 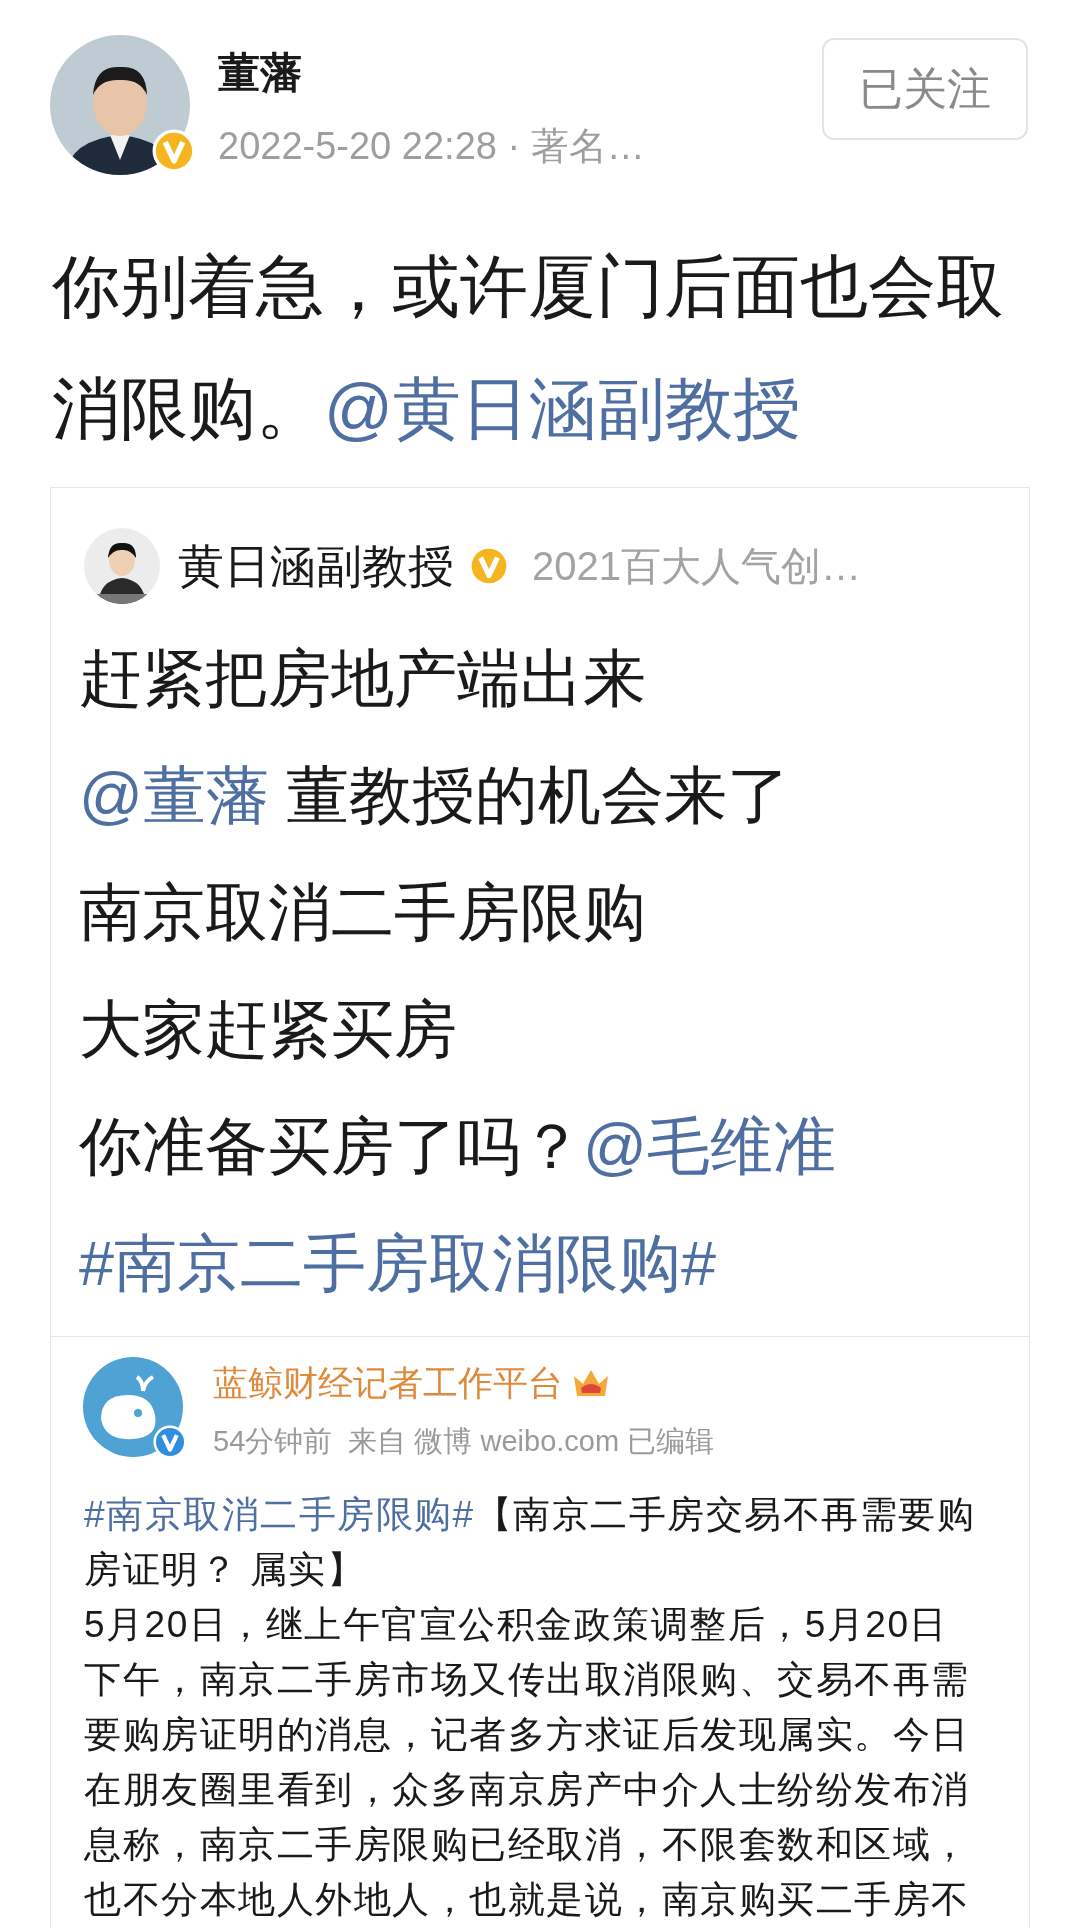 What do you see at coordinates (388, 1383) in the screenshot?
I see `author-name: 蓝鲸财经记者工作平台` at bounding box center [388, 1383].